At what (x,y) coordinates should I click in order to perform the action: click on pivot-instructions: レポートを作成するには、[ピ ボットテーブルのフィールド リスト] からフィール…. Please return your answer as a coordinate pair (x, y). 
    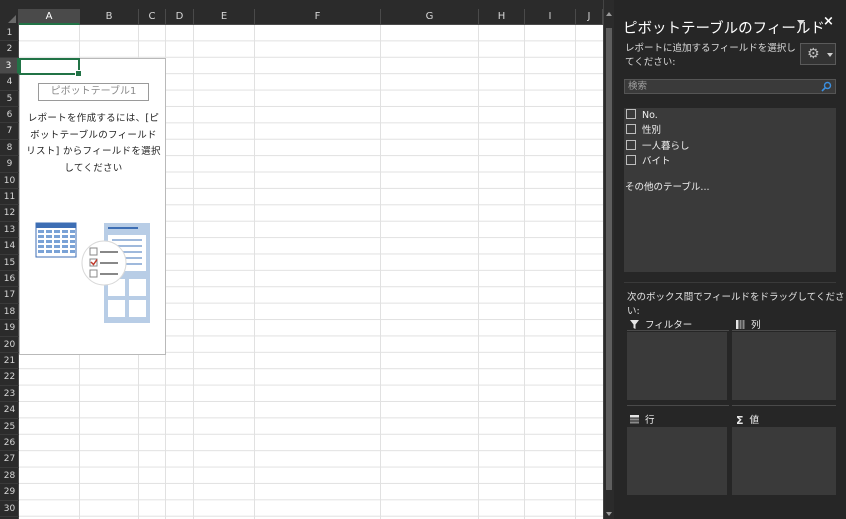
    Looking at the image, I should click on (93, 144).